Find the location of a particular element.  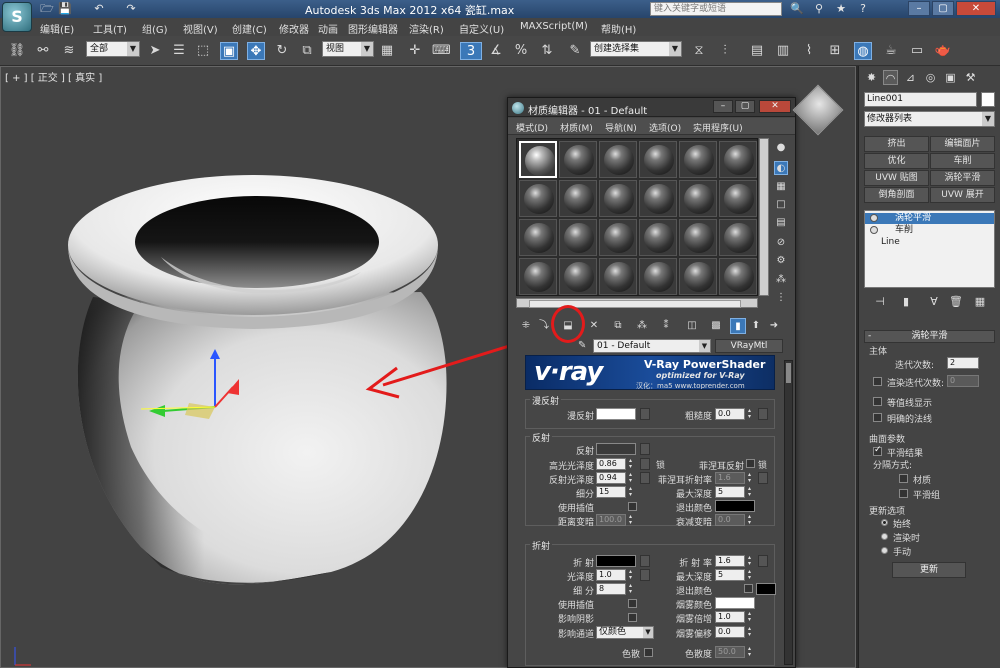

lathe-button: 车削 is located at coordinates (962, 161).